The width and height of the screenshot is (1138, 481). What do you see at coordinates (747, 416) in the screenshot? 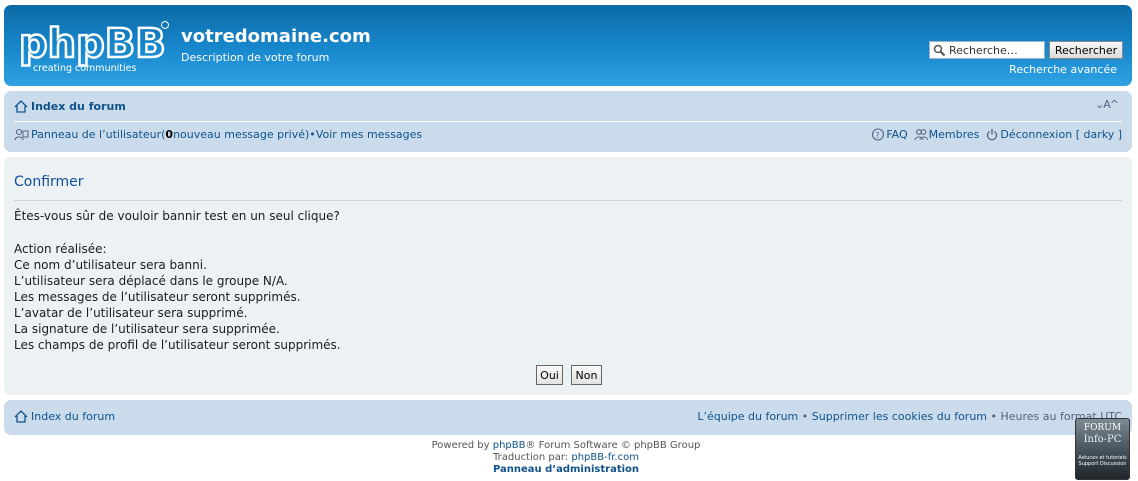
I see `team-link: L’équipe du forum` at bounding box center [747, 416].